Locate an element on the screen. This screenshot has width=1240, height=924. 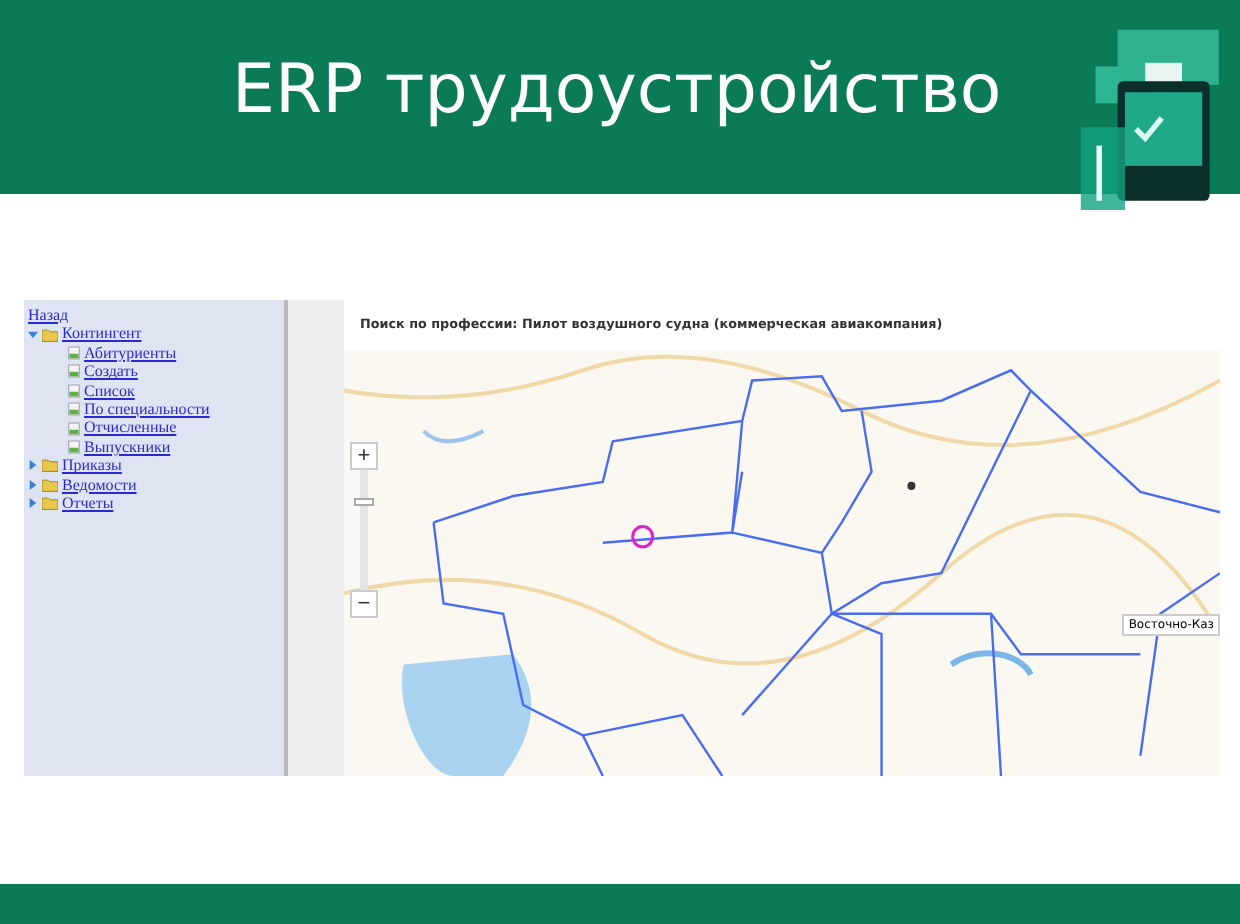
back-link: Назад is located at coordinates (48, 315).